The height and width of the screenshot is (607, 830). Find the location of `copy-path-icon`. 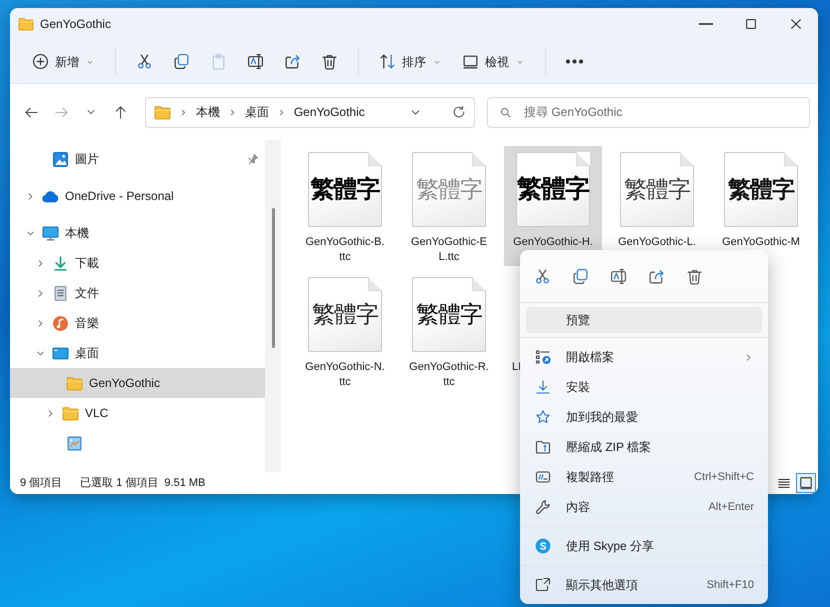

copy-path-icon is located at coordinates (543, 477).